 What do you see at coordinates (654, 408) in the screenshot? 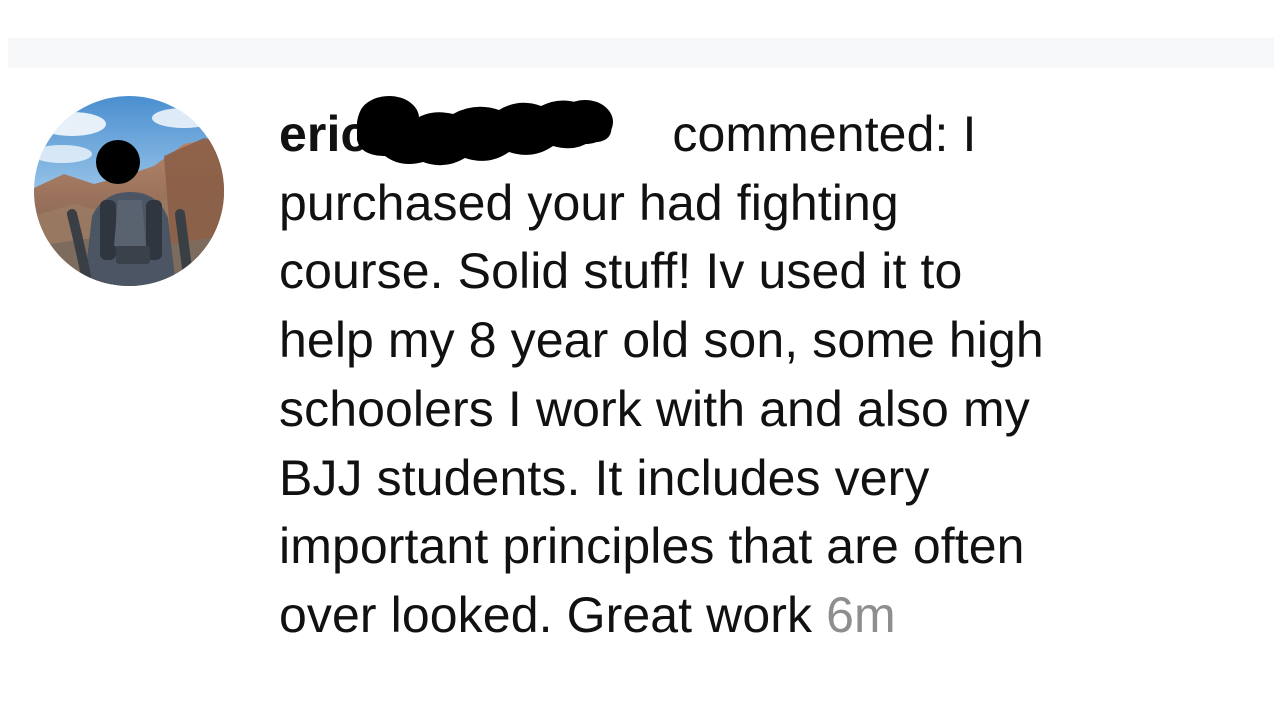
I see `comment-line-4: schoolers I work with and also my` at bounding box center [654, 408].